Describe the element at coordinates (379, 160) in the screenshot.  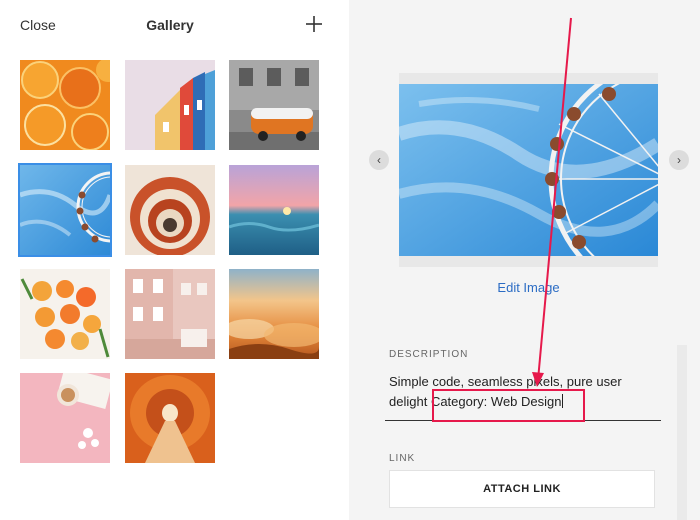
I see `chevron-left-icon: ‹` at that location.